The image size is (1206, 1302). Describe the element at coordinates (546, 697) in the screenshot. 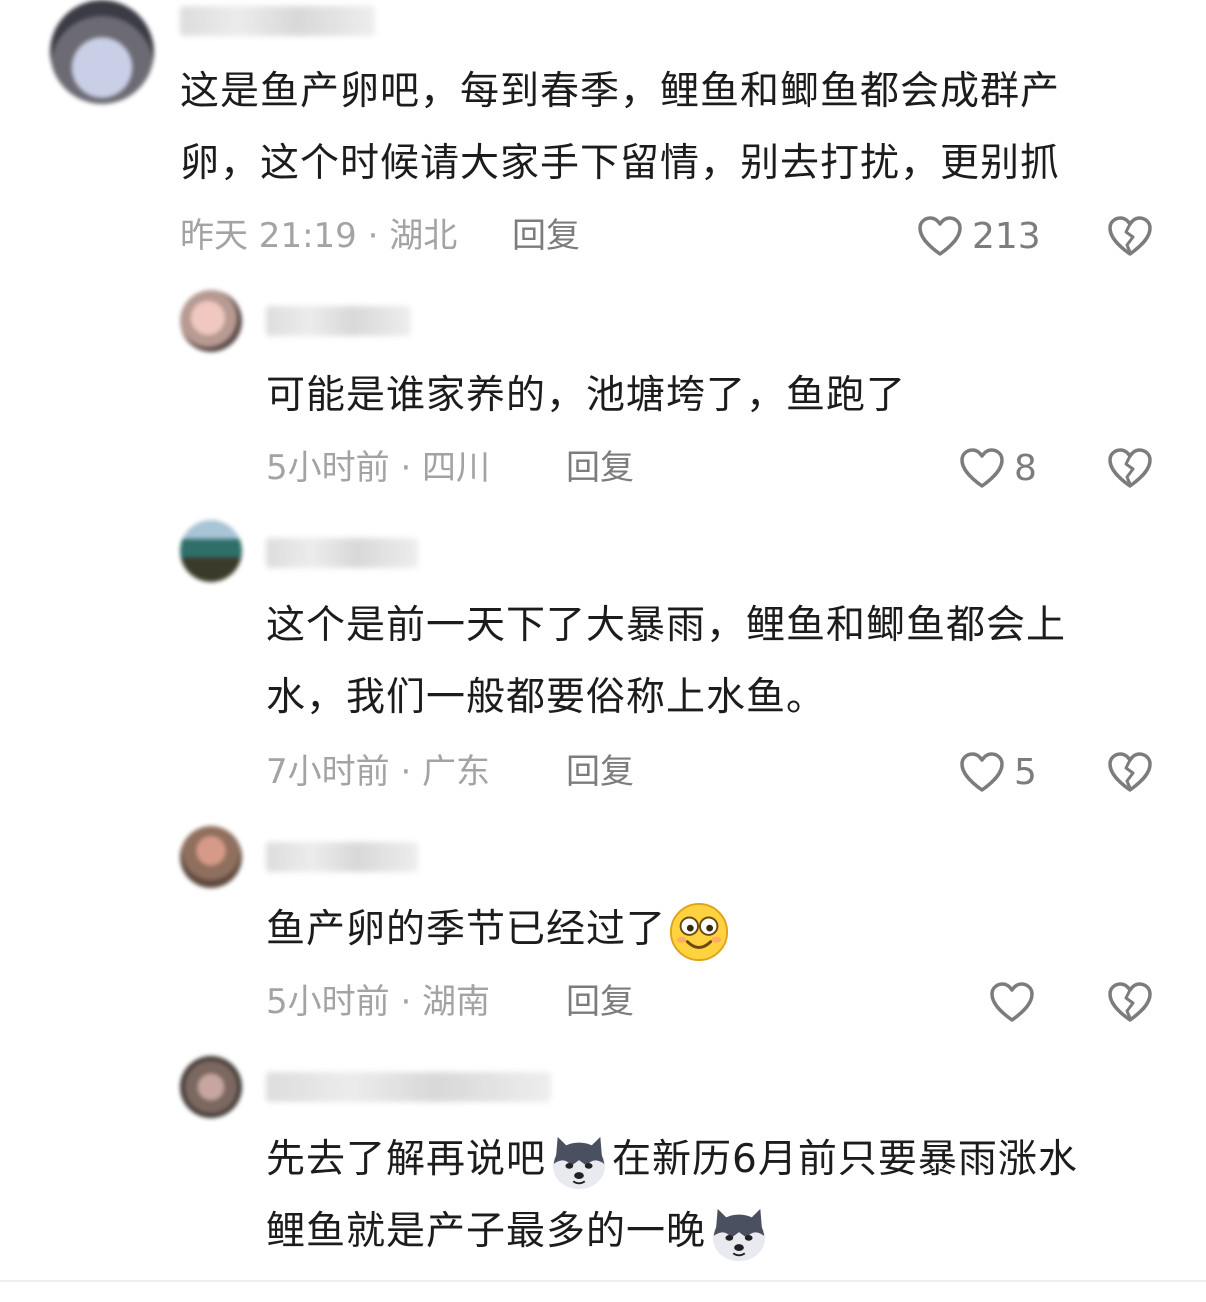

I see `comment-line: 水，我们一般都要俗称上水鱼。` at that location.